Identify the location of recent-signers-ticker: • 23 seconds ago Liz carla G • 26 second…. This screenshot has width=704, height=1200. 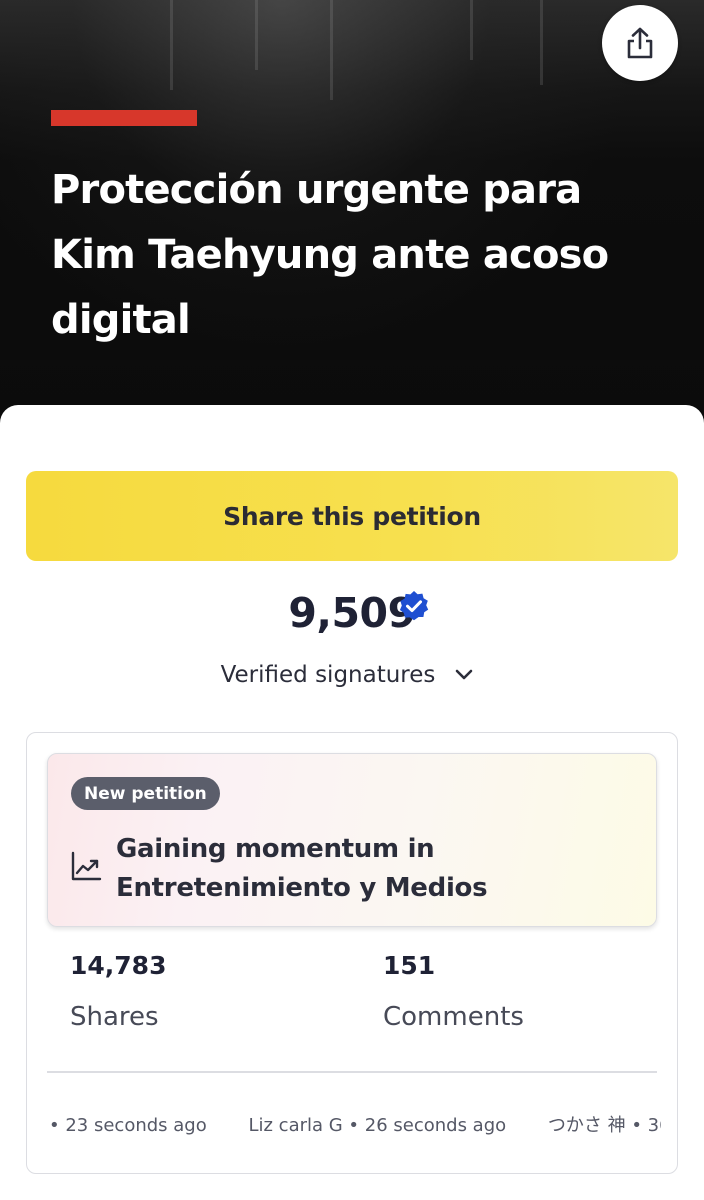
(355, 1126).